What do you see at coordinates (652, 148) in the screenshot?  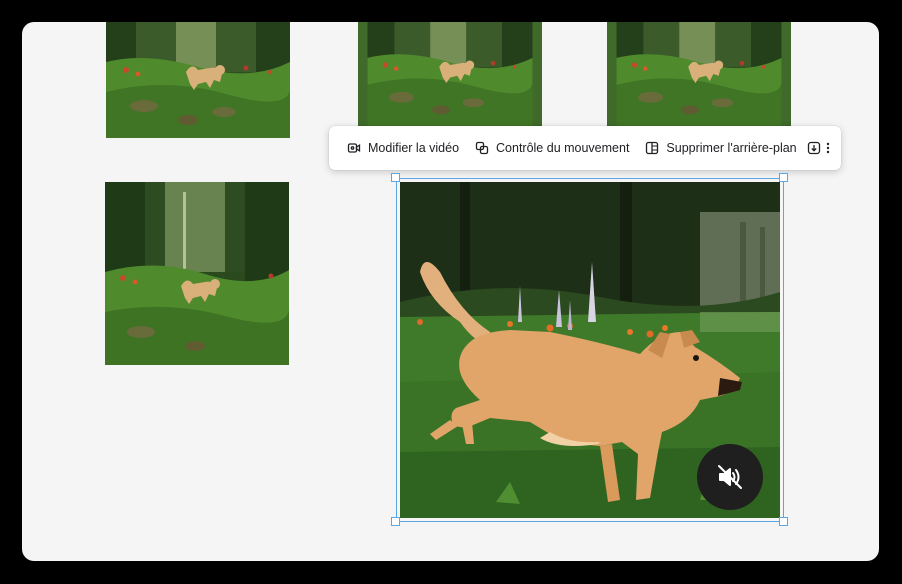 I see `remove-background-icon` at bounding box center [652, 148].